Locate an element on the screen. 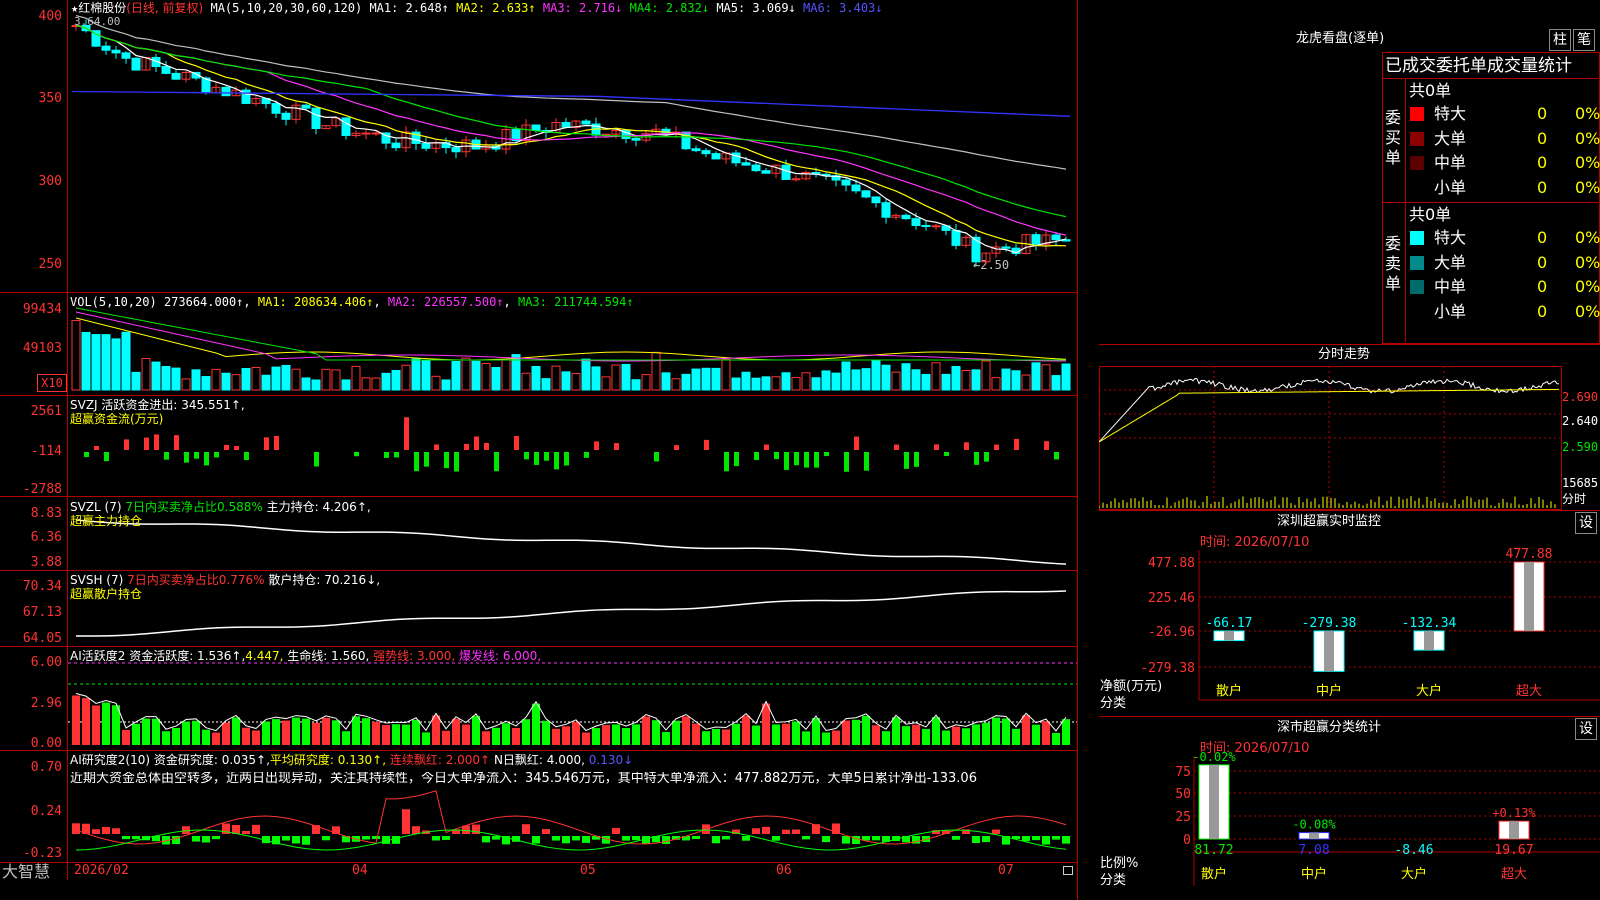 This screenshot has height=900, width=1600. lock-icon is located at coordinates (1068, 870).